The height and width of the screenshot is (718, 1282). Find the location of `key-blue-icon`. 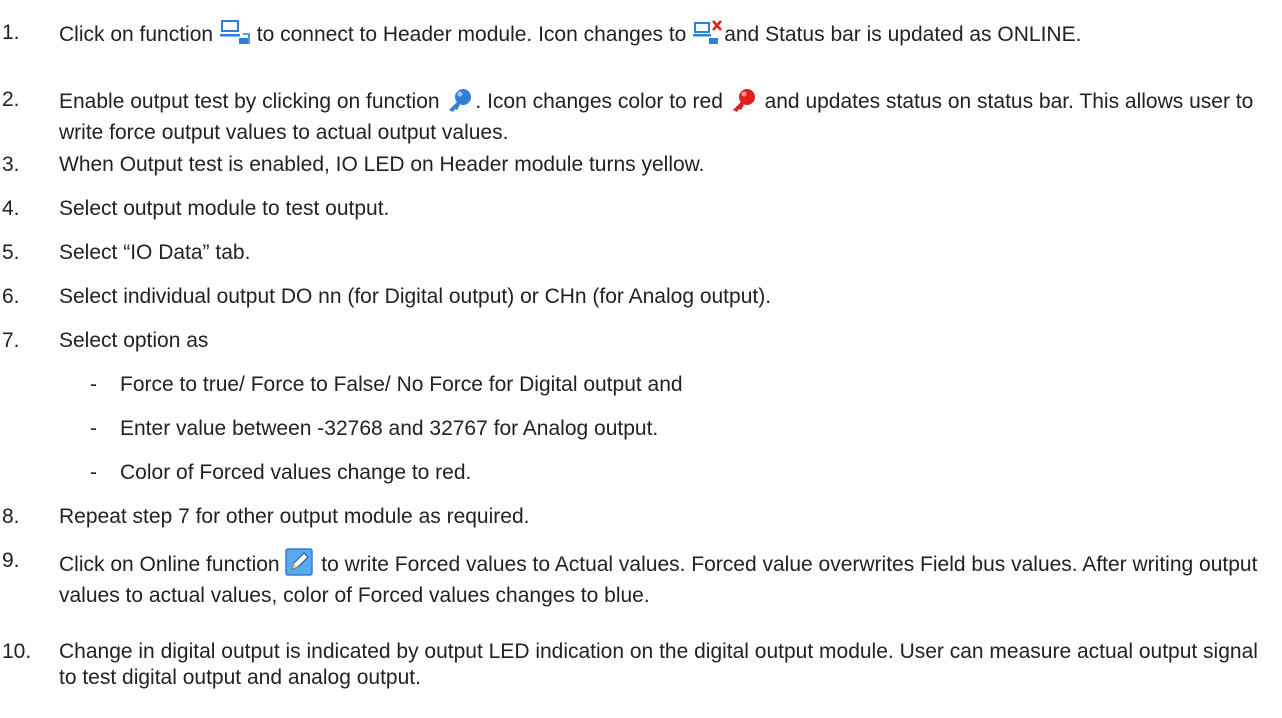

key-blue-icon is located at coordinates (460, 103).